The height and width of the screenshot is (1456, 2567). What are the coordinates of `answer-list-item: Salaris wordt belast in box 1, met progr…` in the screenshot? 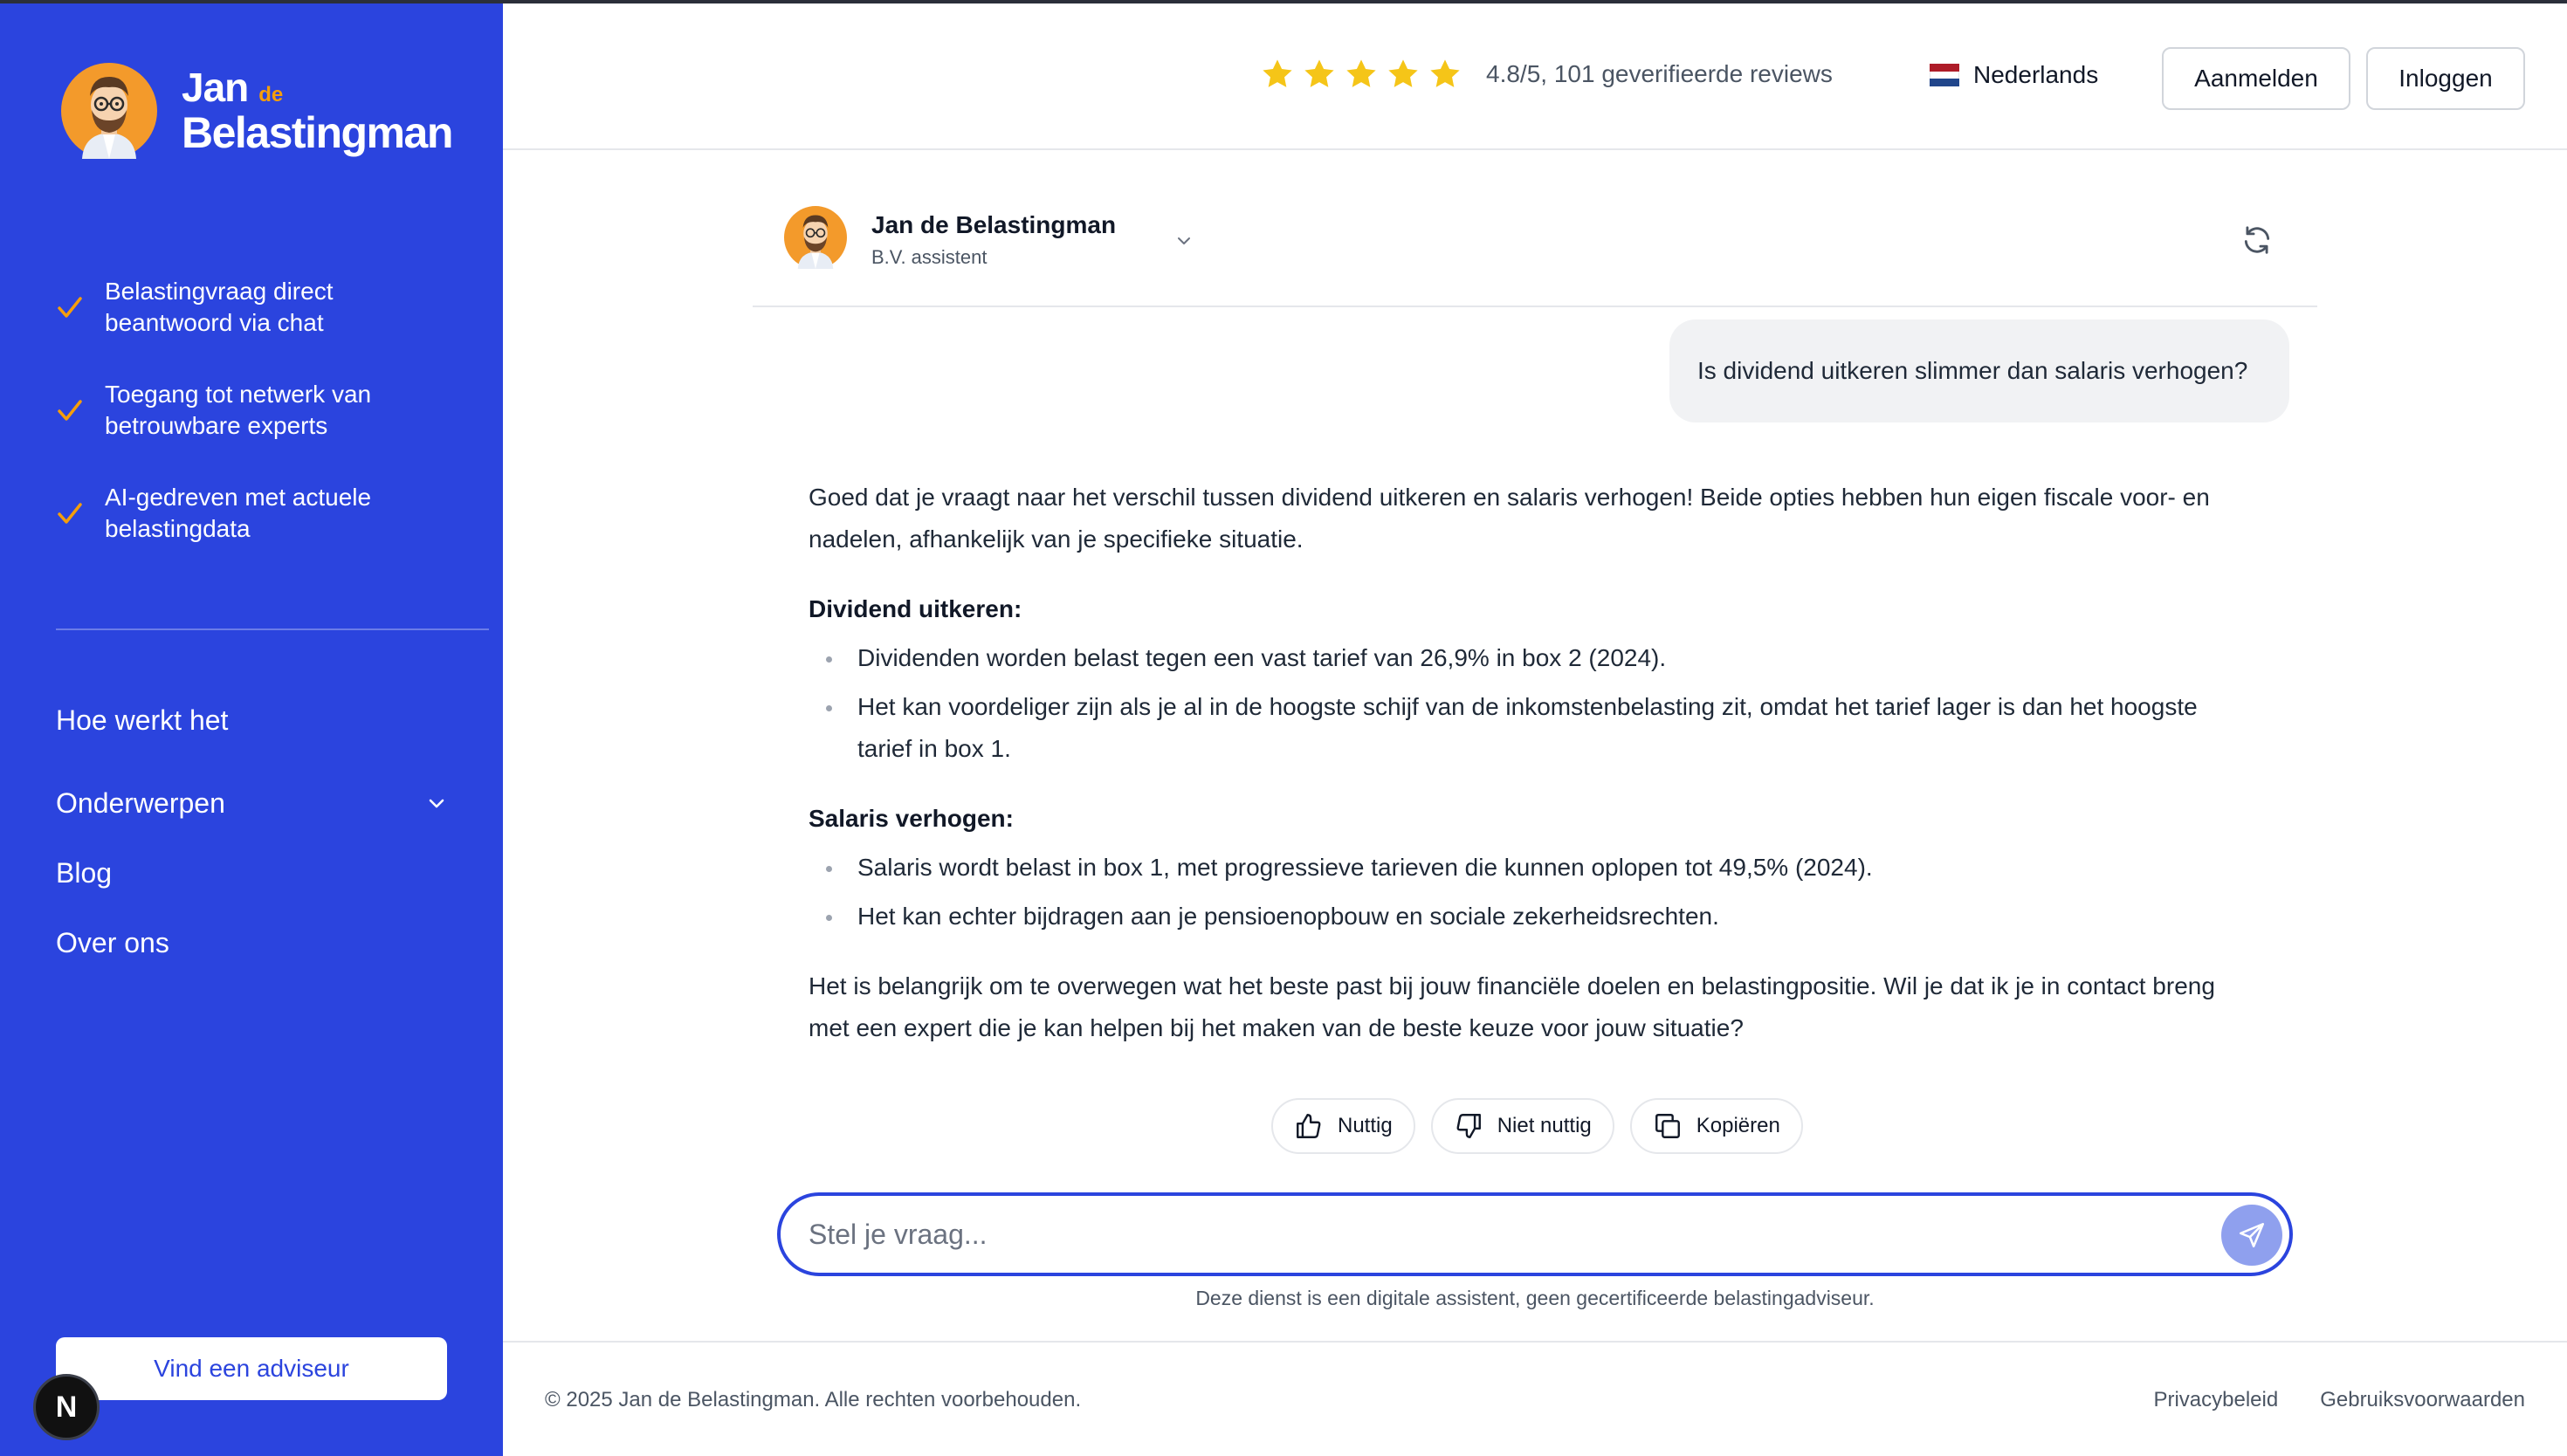 It's located at (1533, 868).